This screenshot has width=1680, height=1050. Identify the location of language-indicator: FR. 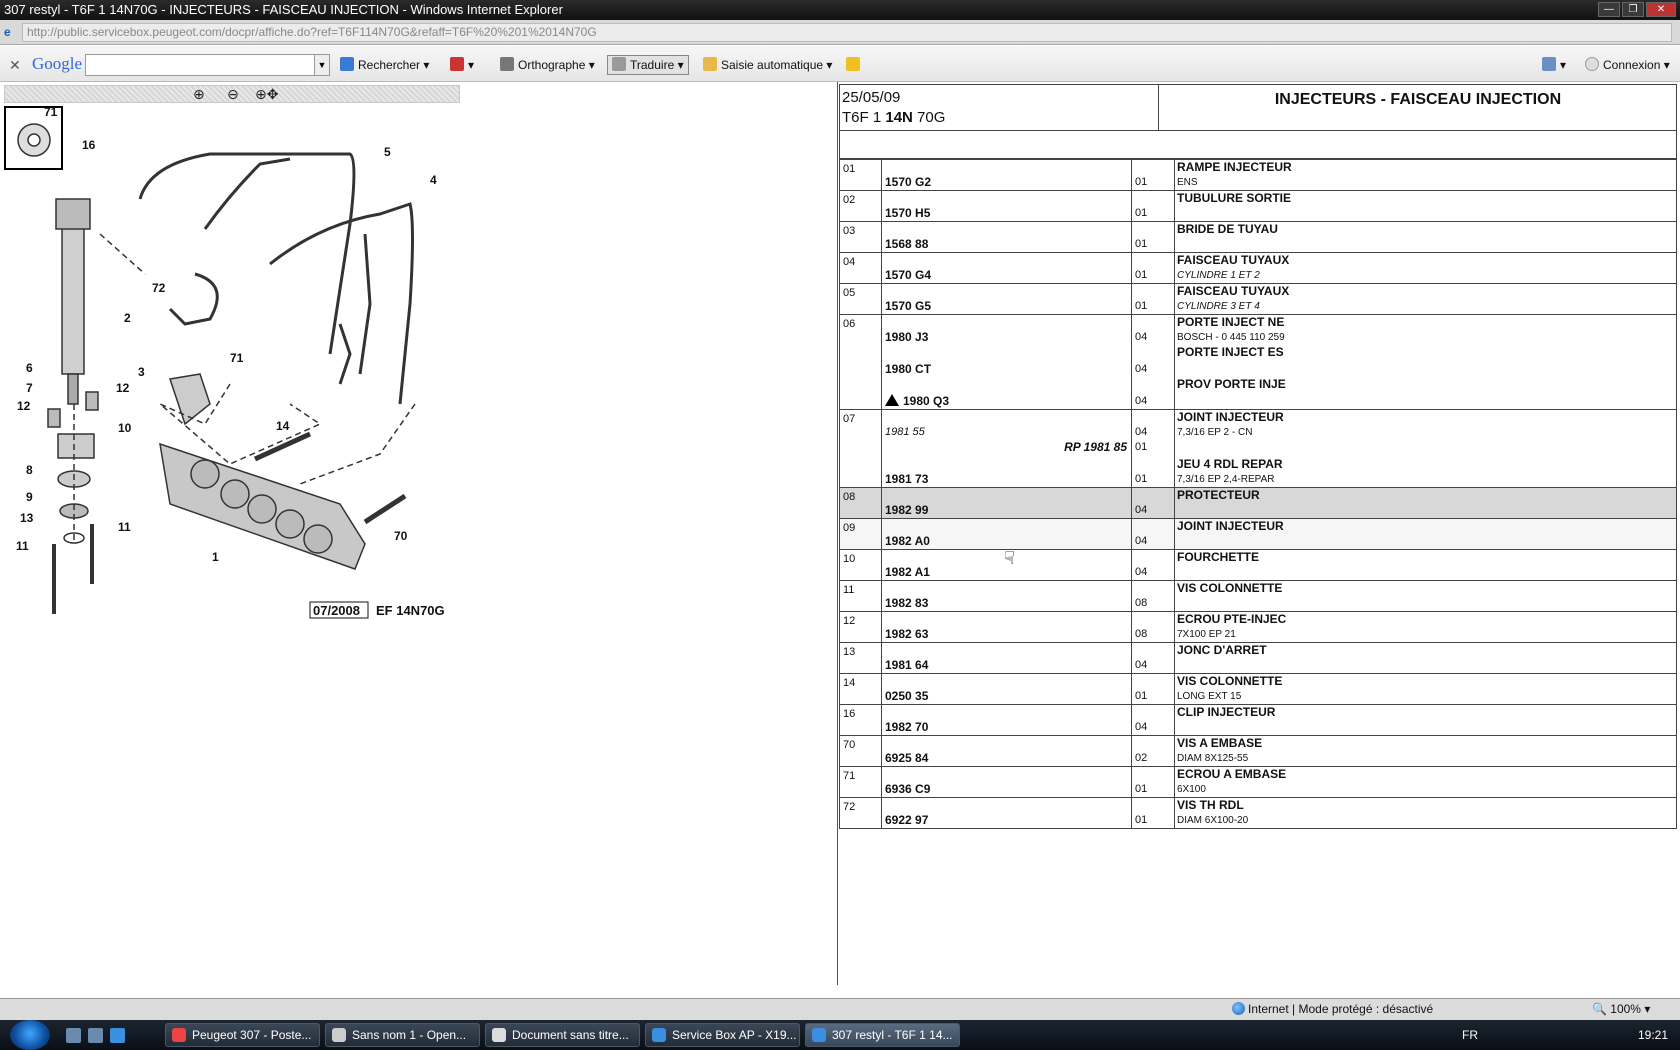
(1470, 1035).